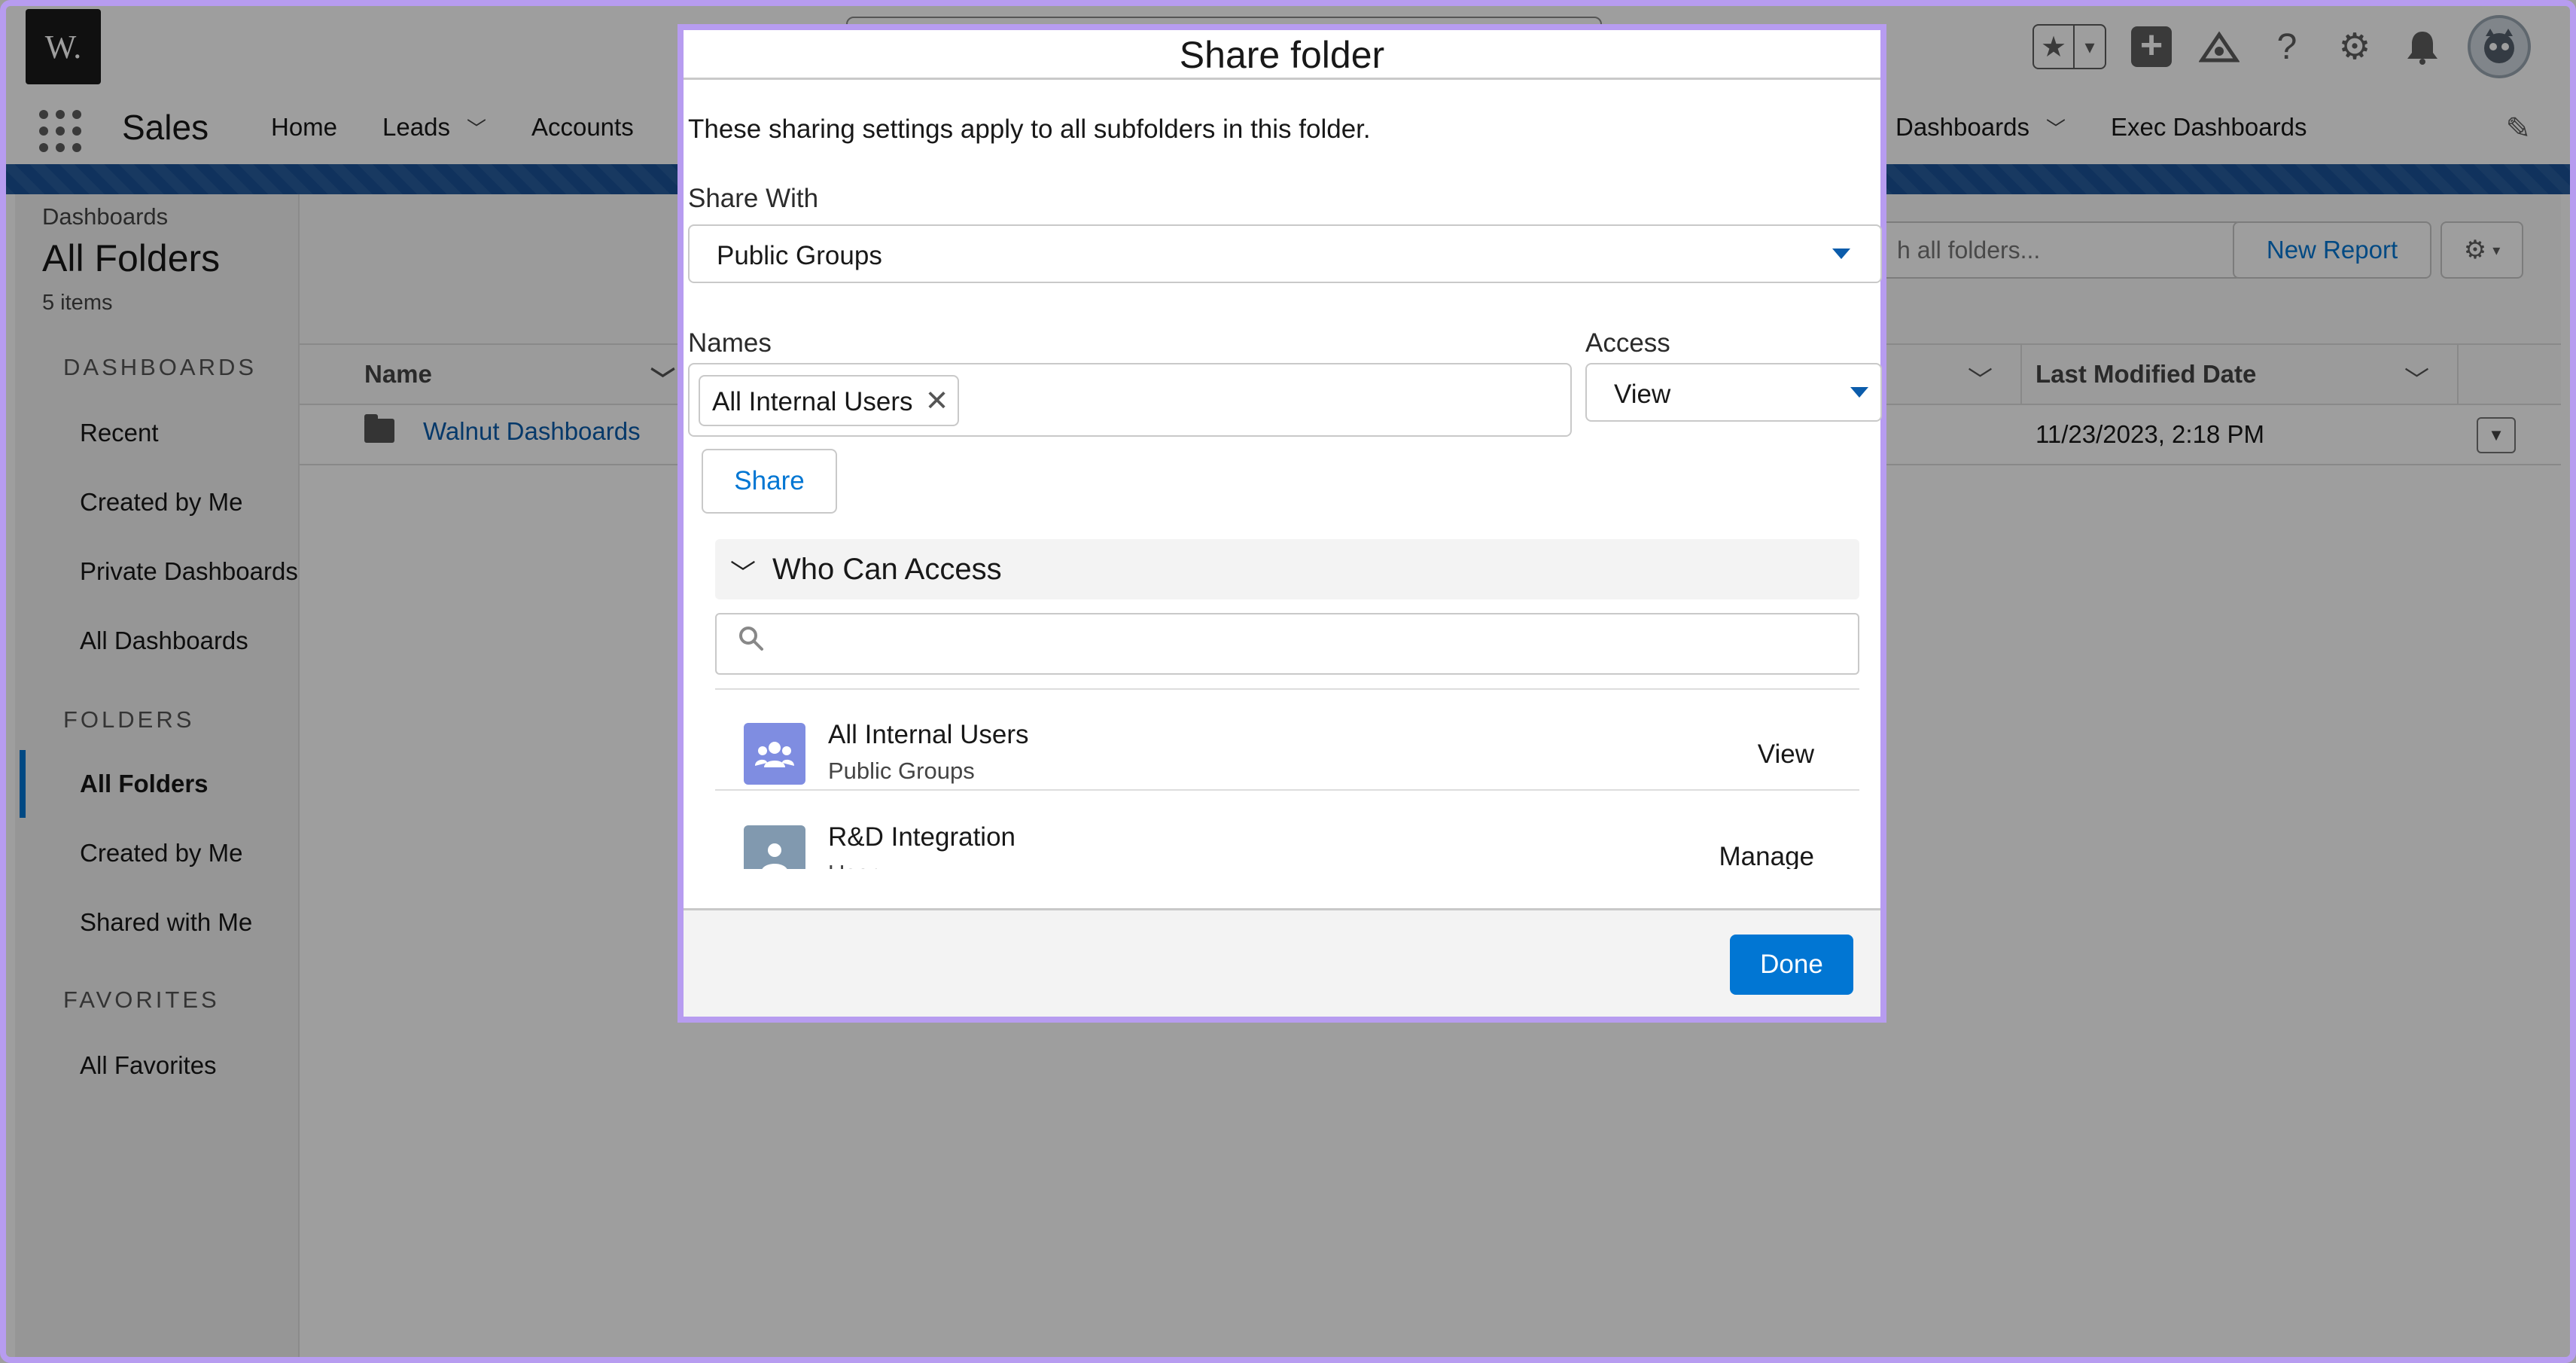 The image size is (2576, 1363). Describe the element at coordinates (754, 198) in the screenshot. I see `share-with-label: Share With` at that location.